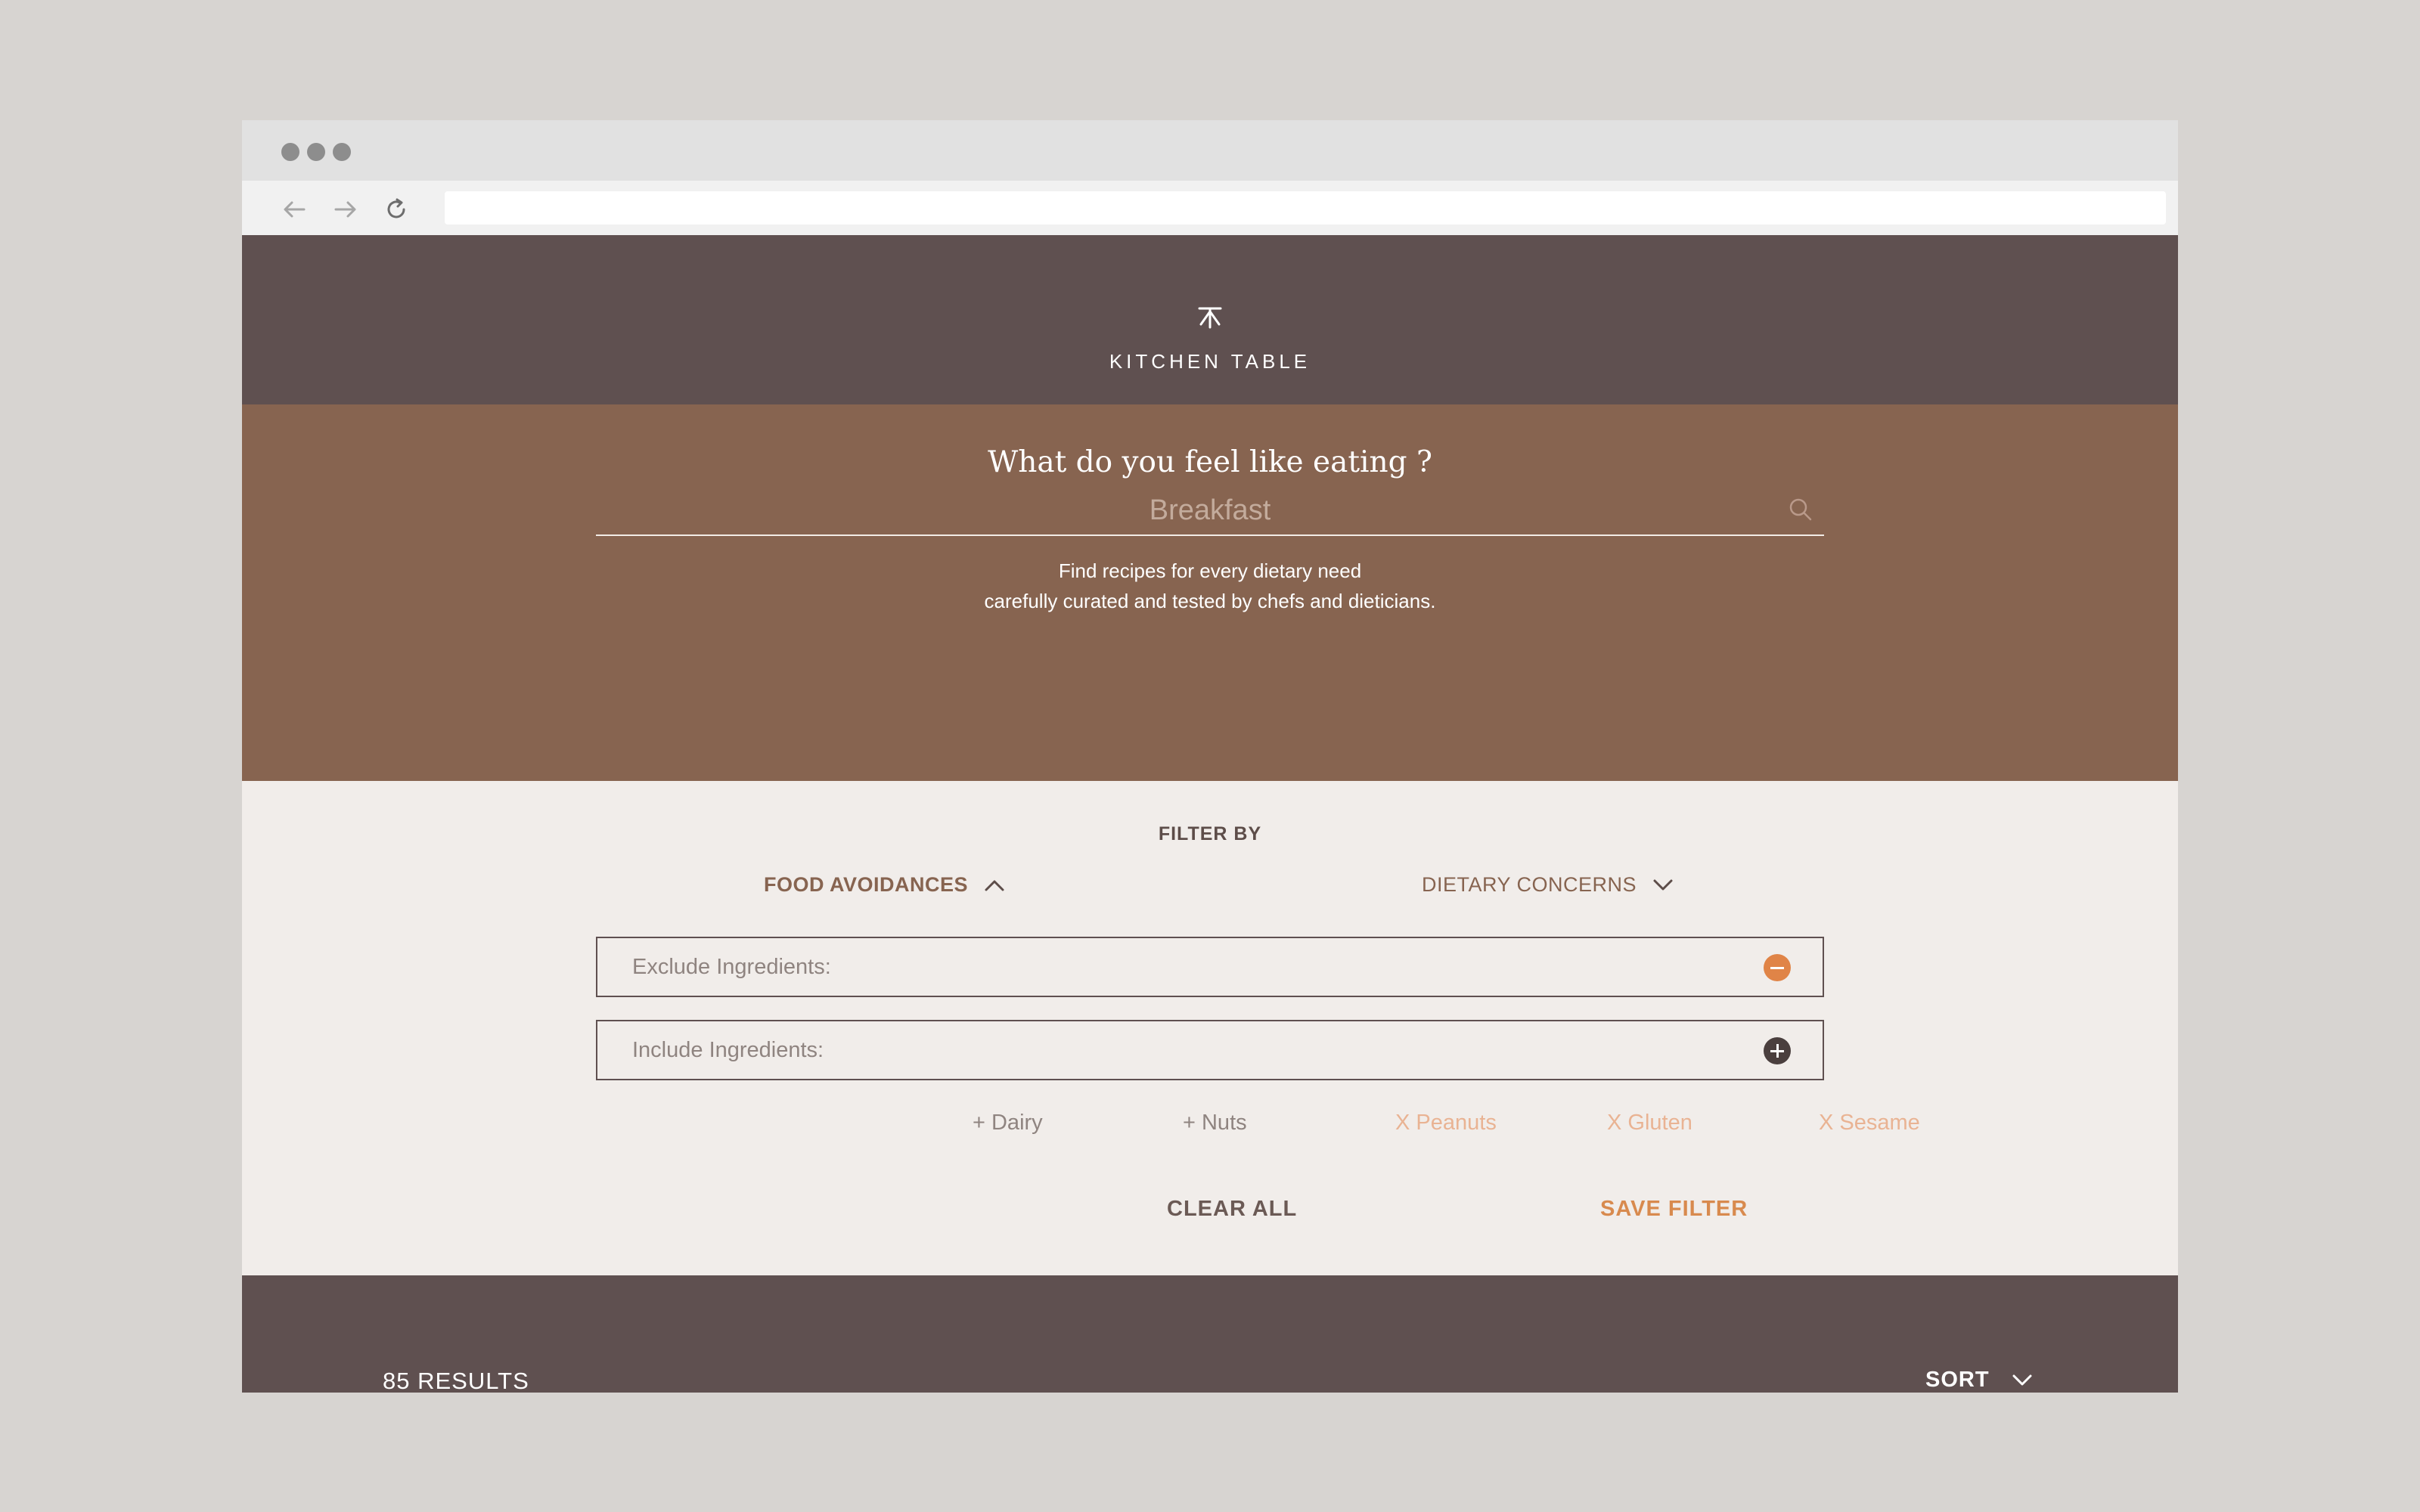  I want to click on exclude-ingredients-field, so click(1210, 967).